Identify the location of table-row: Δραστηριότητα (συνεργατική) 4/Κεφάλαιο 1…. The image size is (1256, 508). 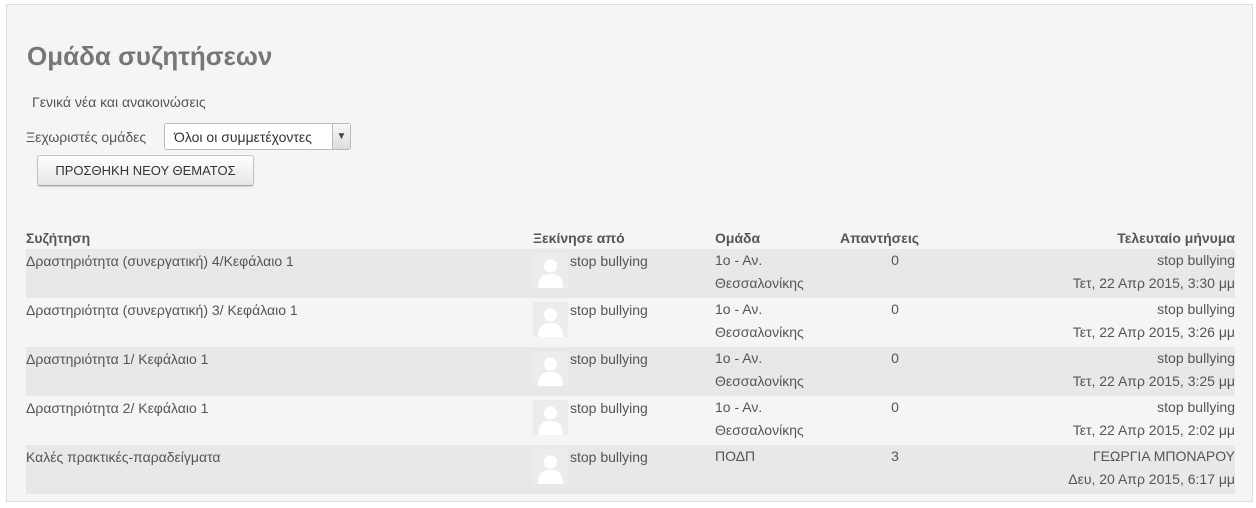
(630, 273).